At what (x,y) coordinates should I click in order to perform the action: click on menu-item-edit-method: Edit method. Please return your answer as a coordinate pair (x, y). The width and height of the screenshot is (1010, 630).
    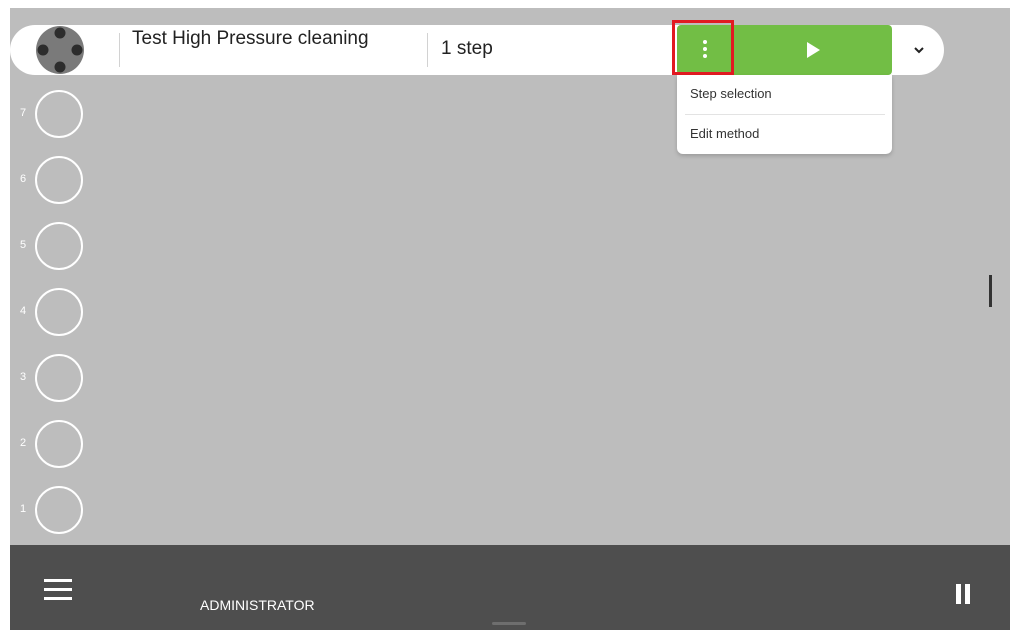
    Looking at the image, I should click on (784, 134).